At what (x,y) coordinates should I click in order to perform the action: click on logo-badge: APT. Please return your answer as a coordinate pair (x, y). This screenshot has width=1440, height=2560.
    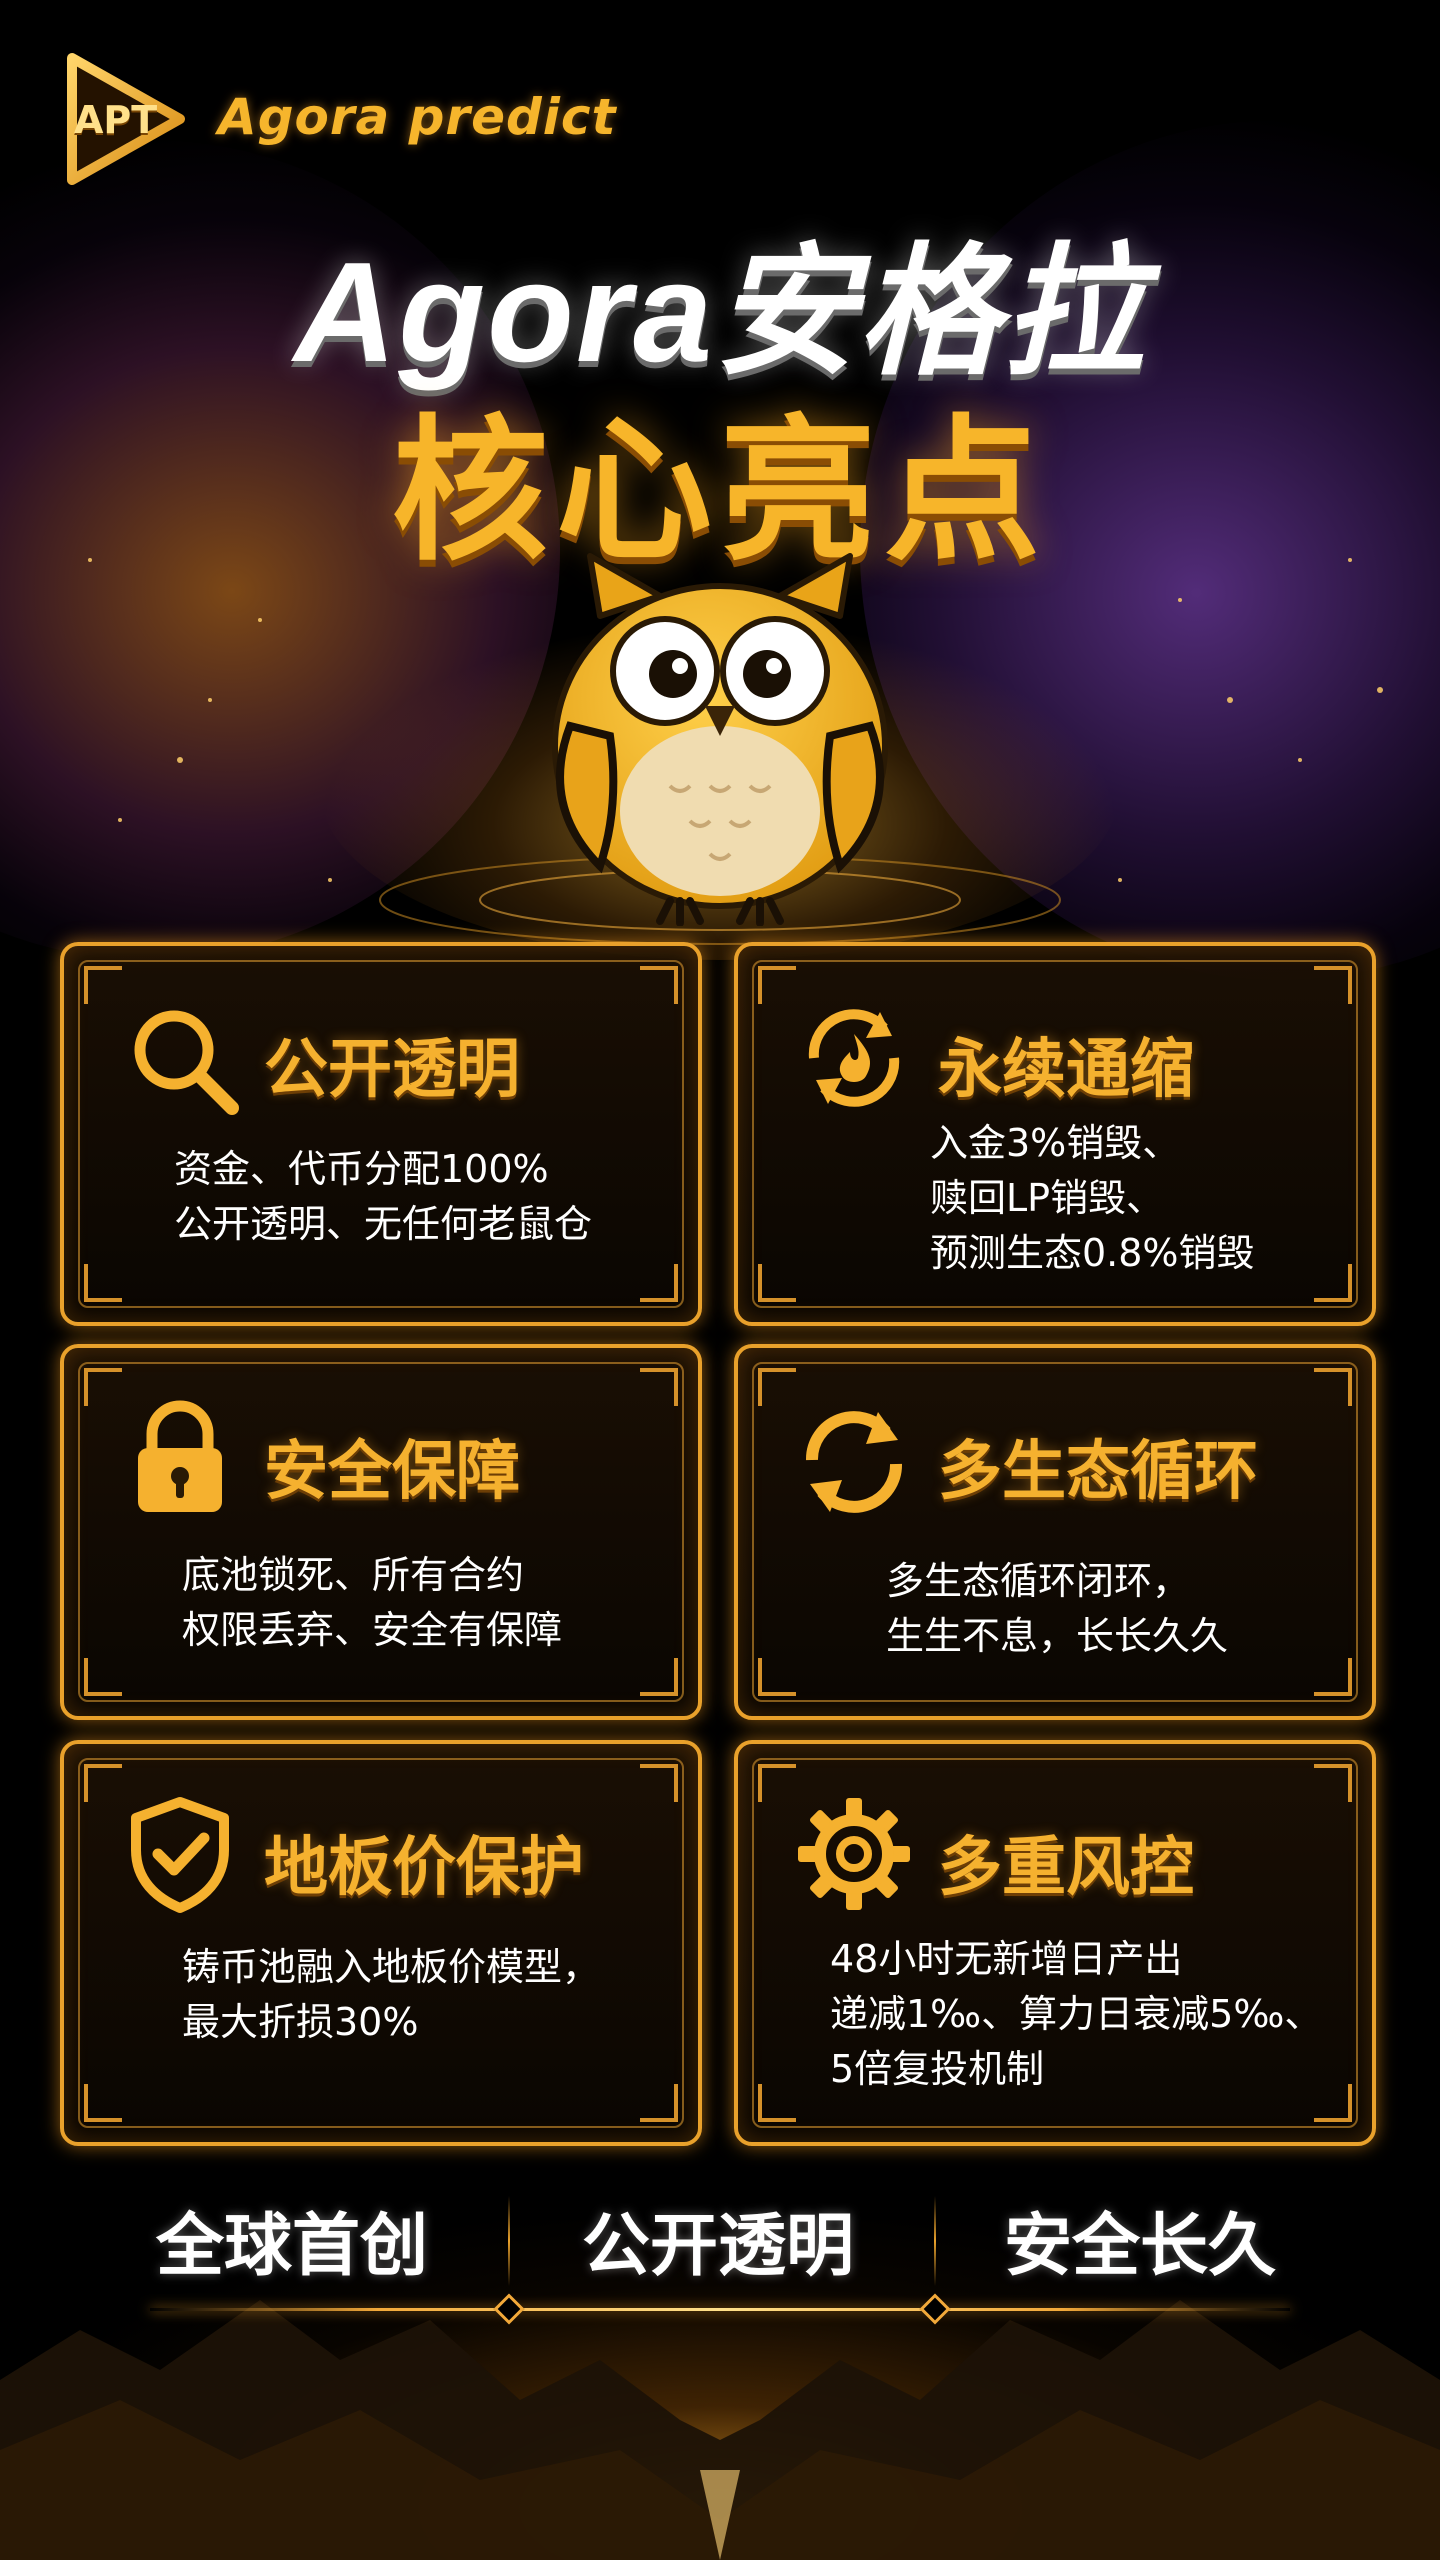
    Looking at the image, I should click on (116, 120).